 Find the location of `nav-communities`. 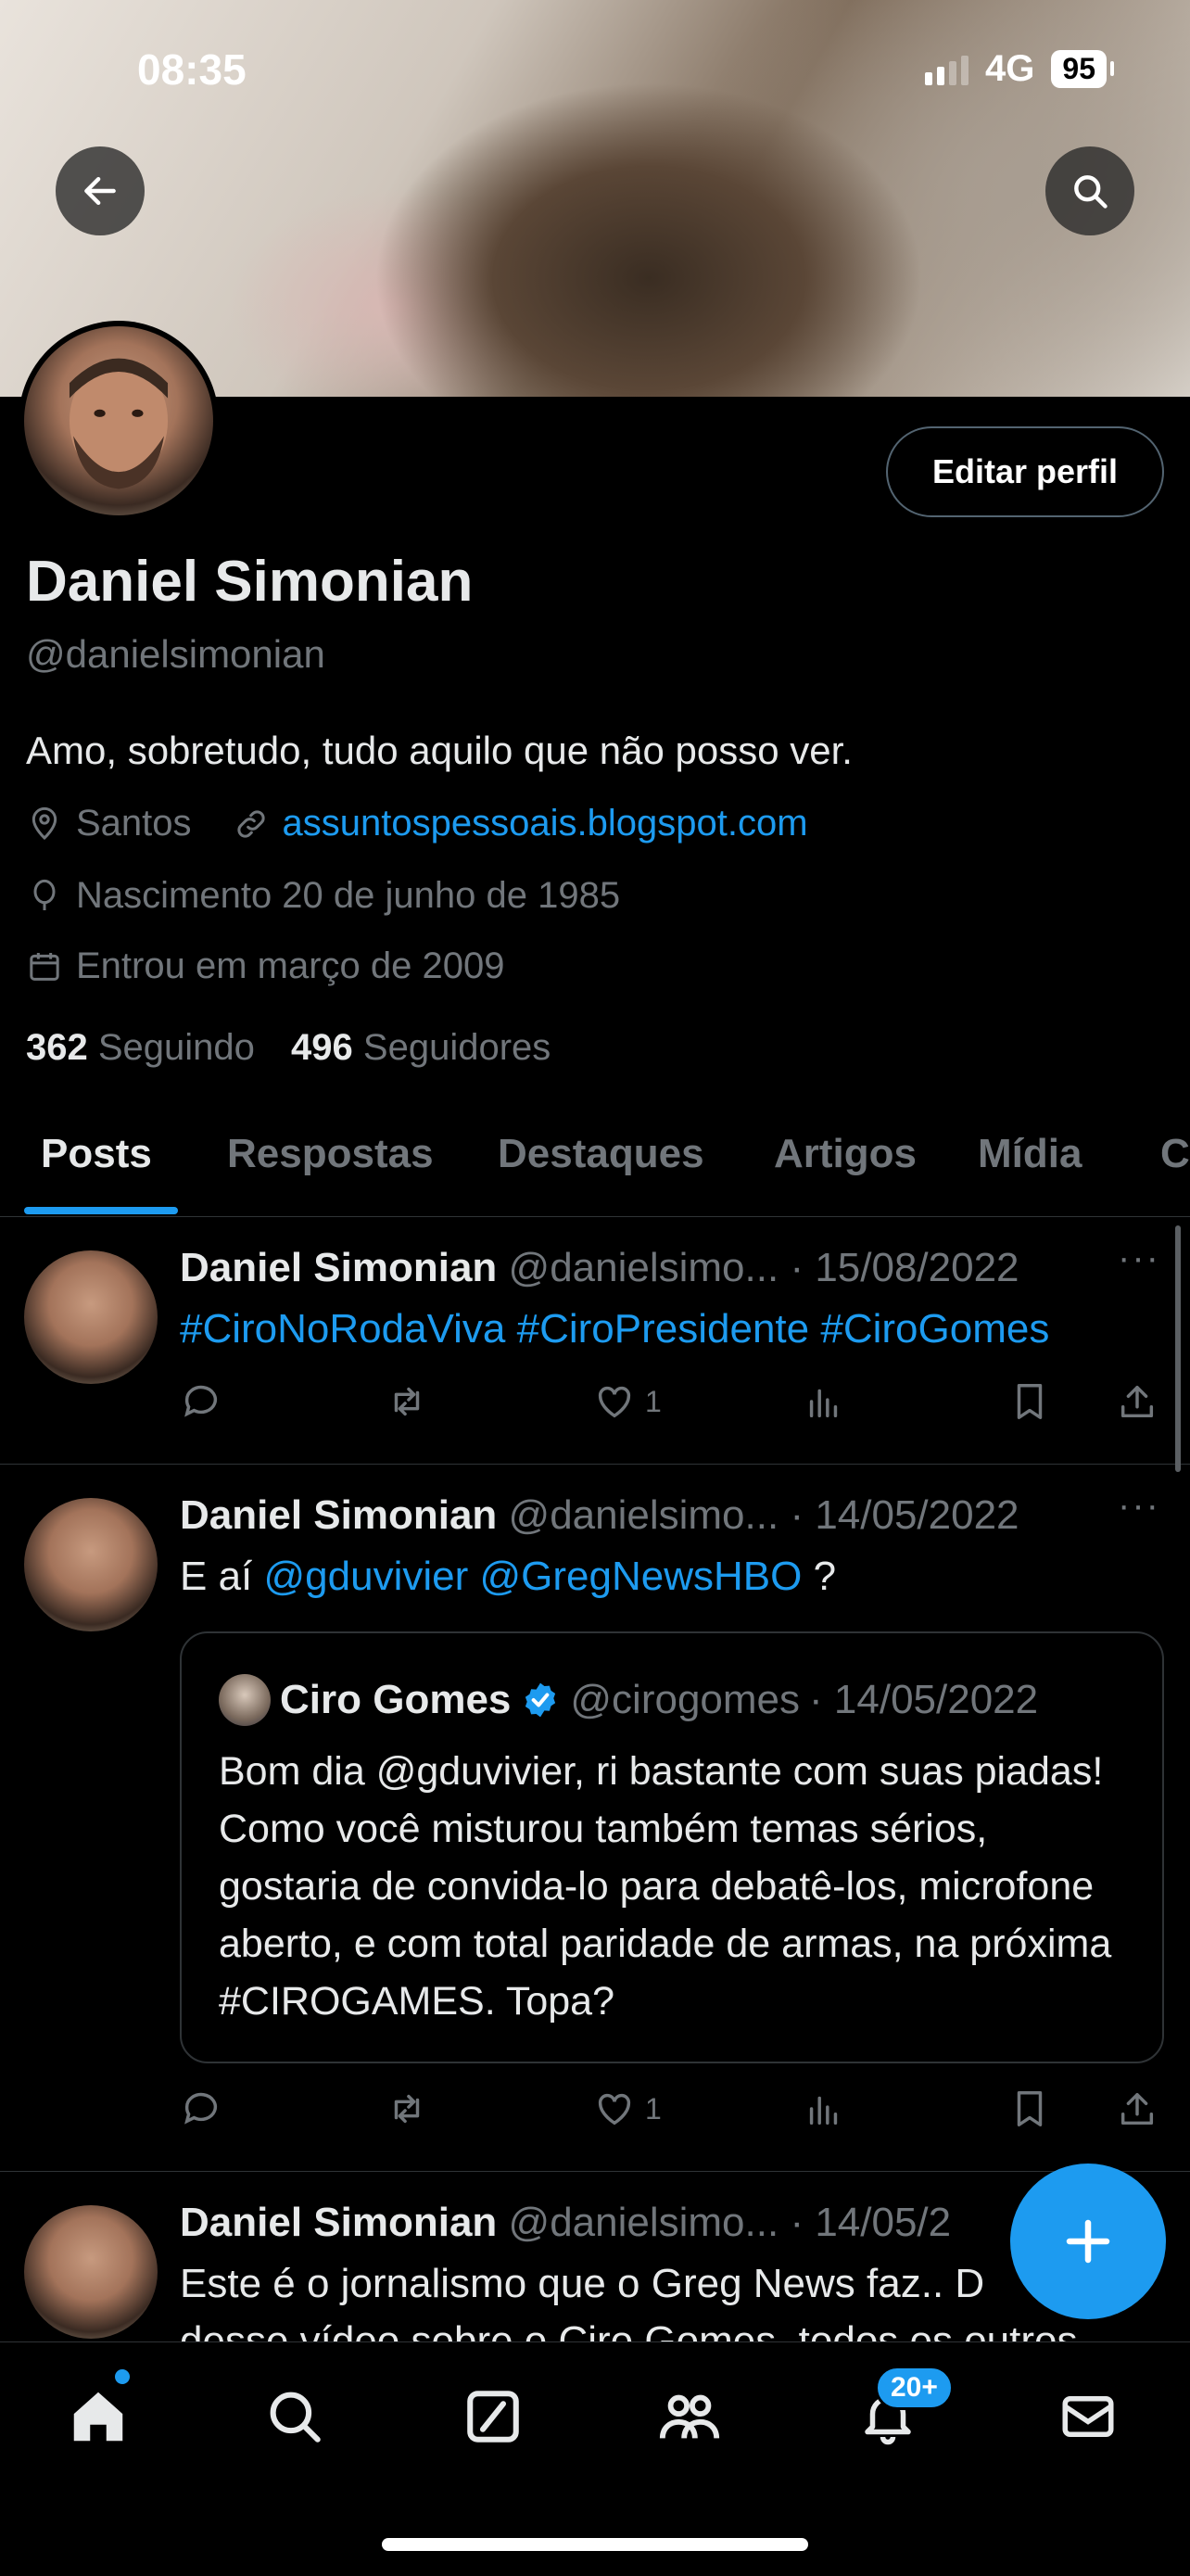

nav-communities is located at coordinates (689, 2416).